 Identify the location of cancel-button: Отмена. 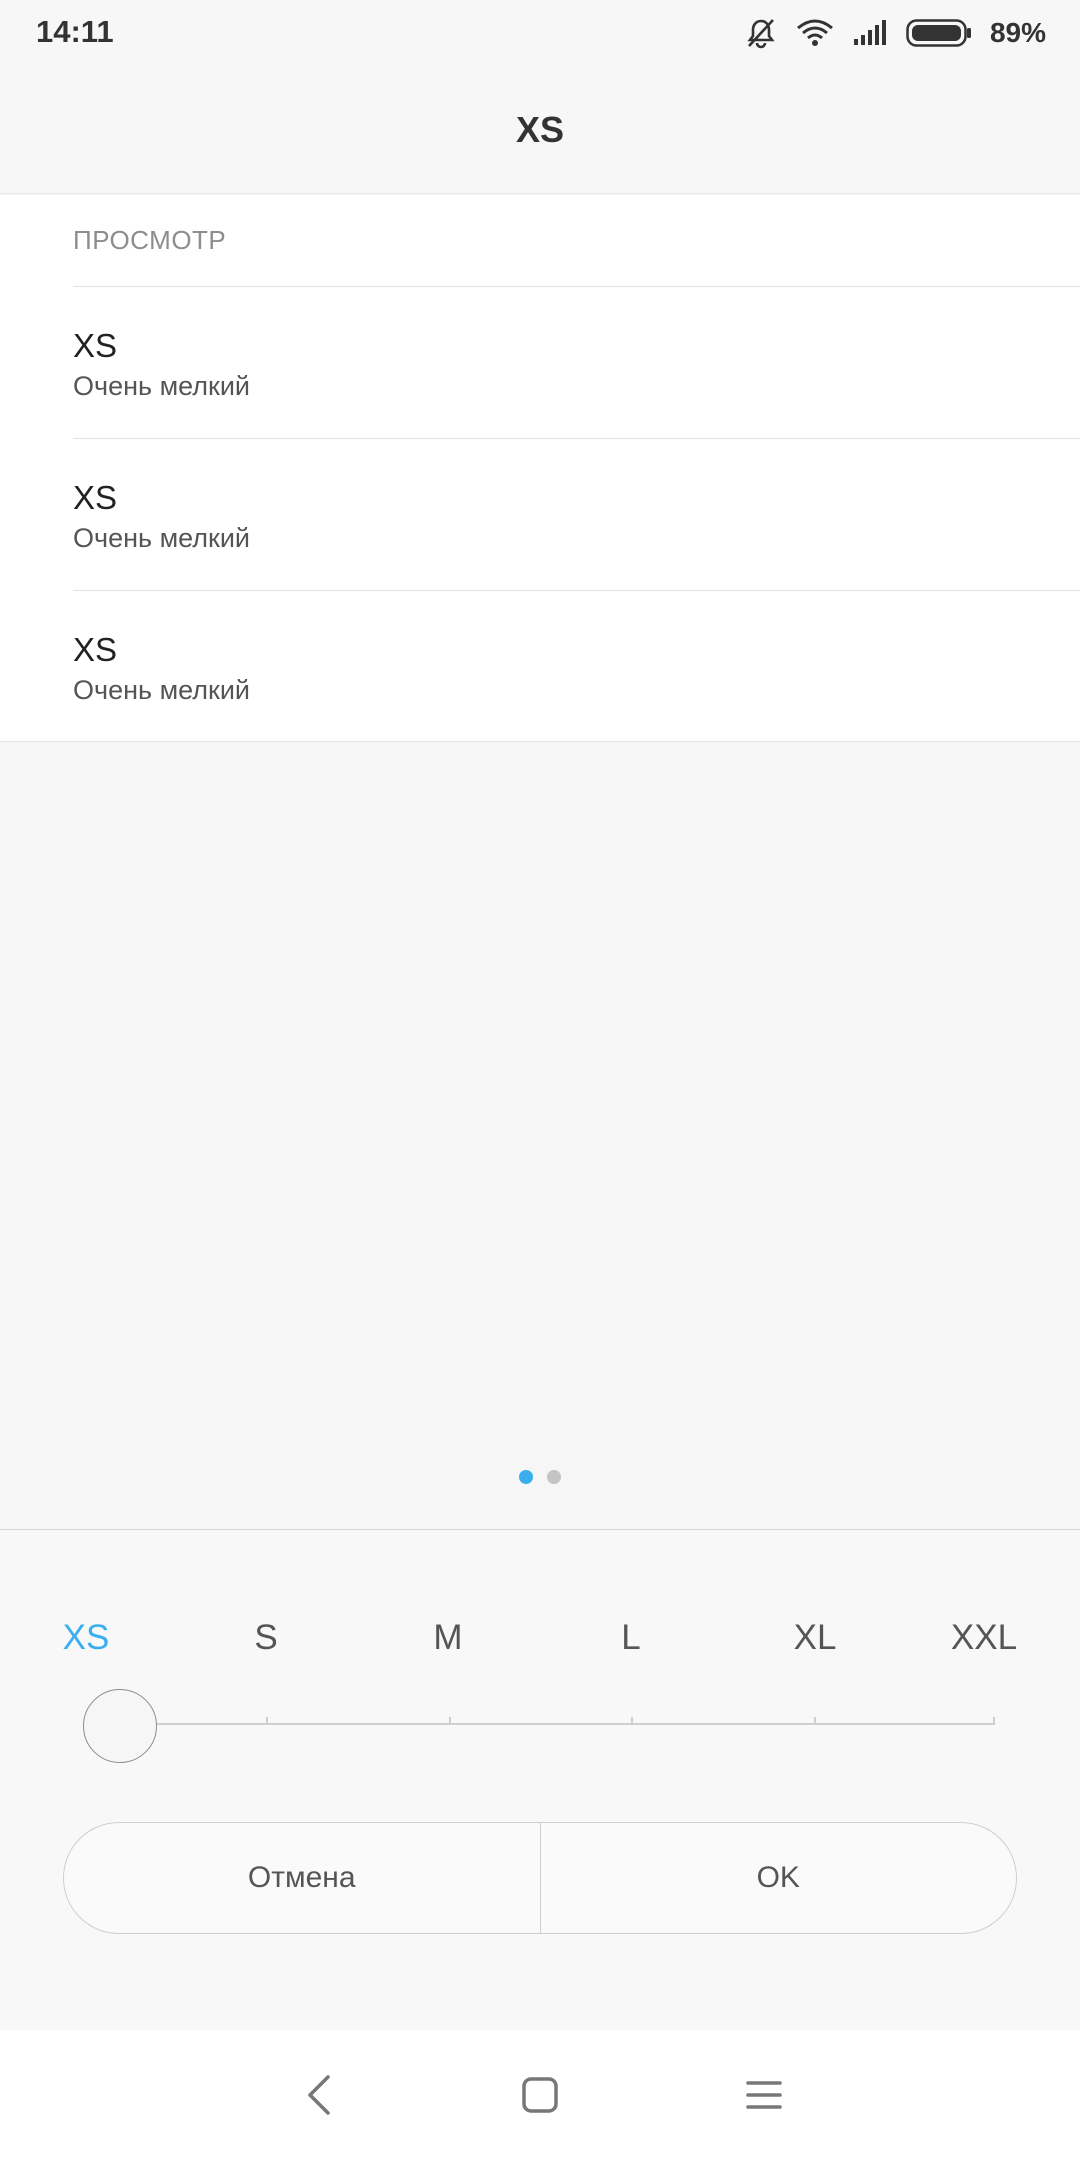
(302, 1878).